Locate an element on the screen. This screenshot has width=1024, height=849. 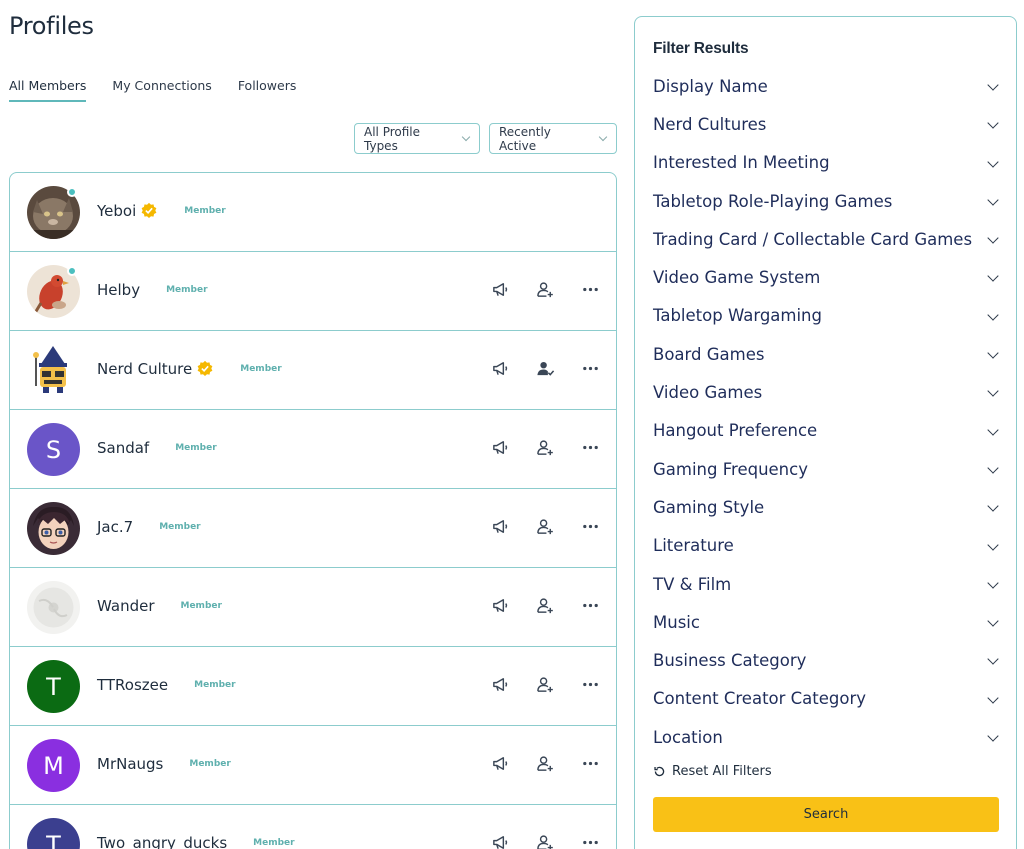
reset-filters-button: Reset All Filters is located at coordinates (712, 771).